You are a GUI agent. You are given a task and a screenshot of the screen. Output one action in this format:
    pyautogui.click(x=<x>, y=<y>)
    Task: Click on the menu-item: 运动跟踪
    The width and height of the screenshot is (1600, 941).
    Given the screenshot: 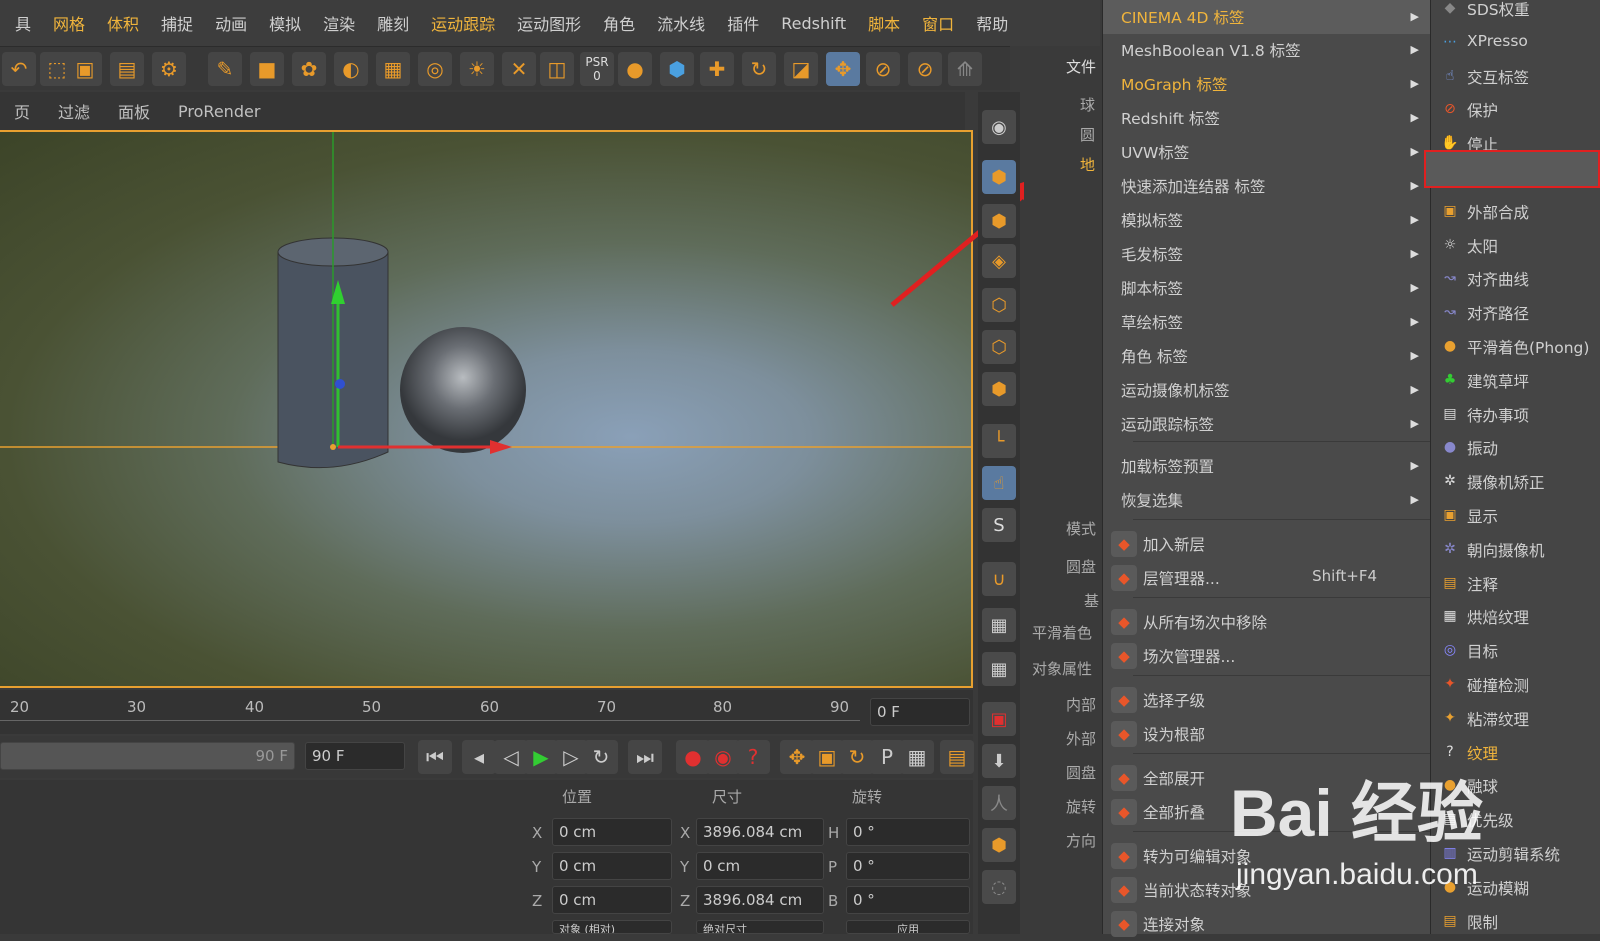 What is the action you would take?
    pyautogui.click(x=463, y=23)
    